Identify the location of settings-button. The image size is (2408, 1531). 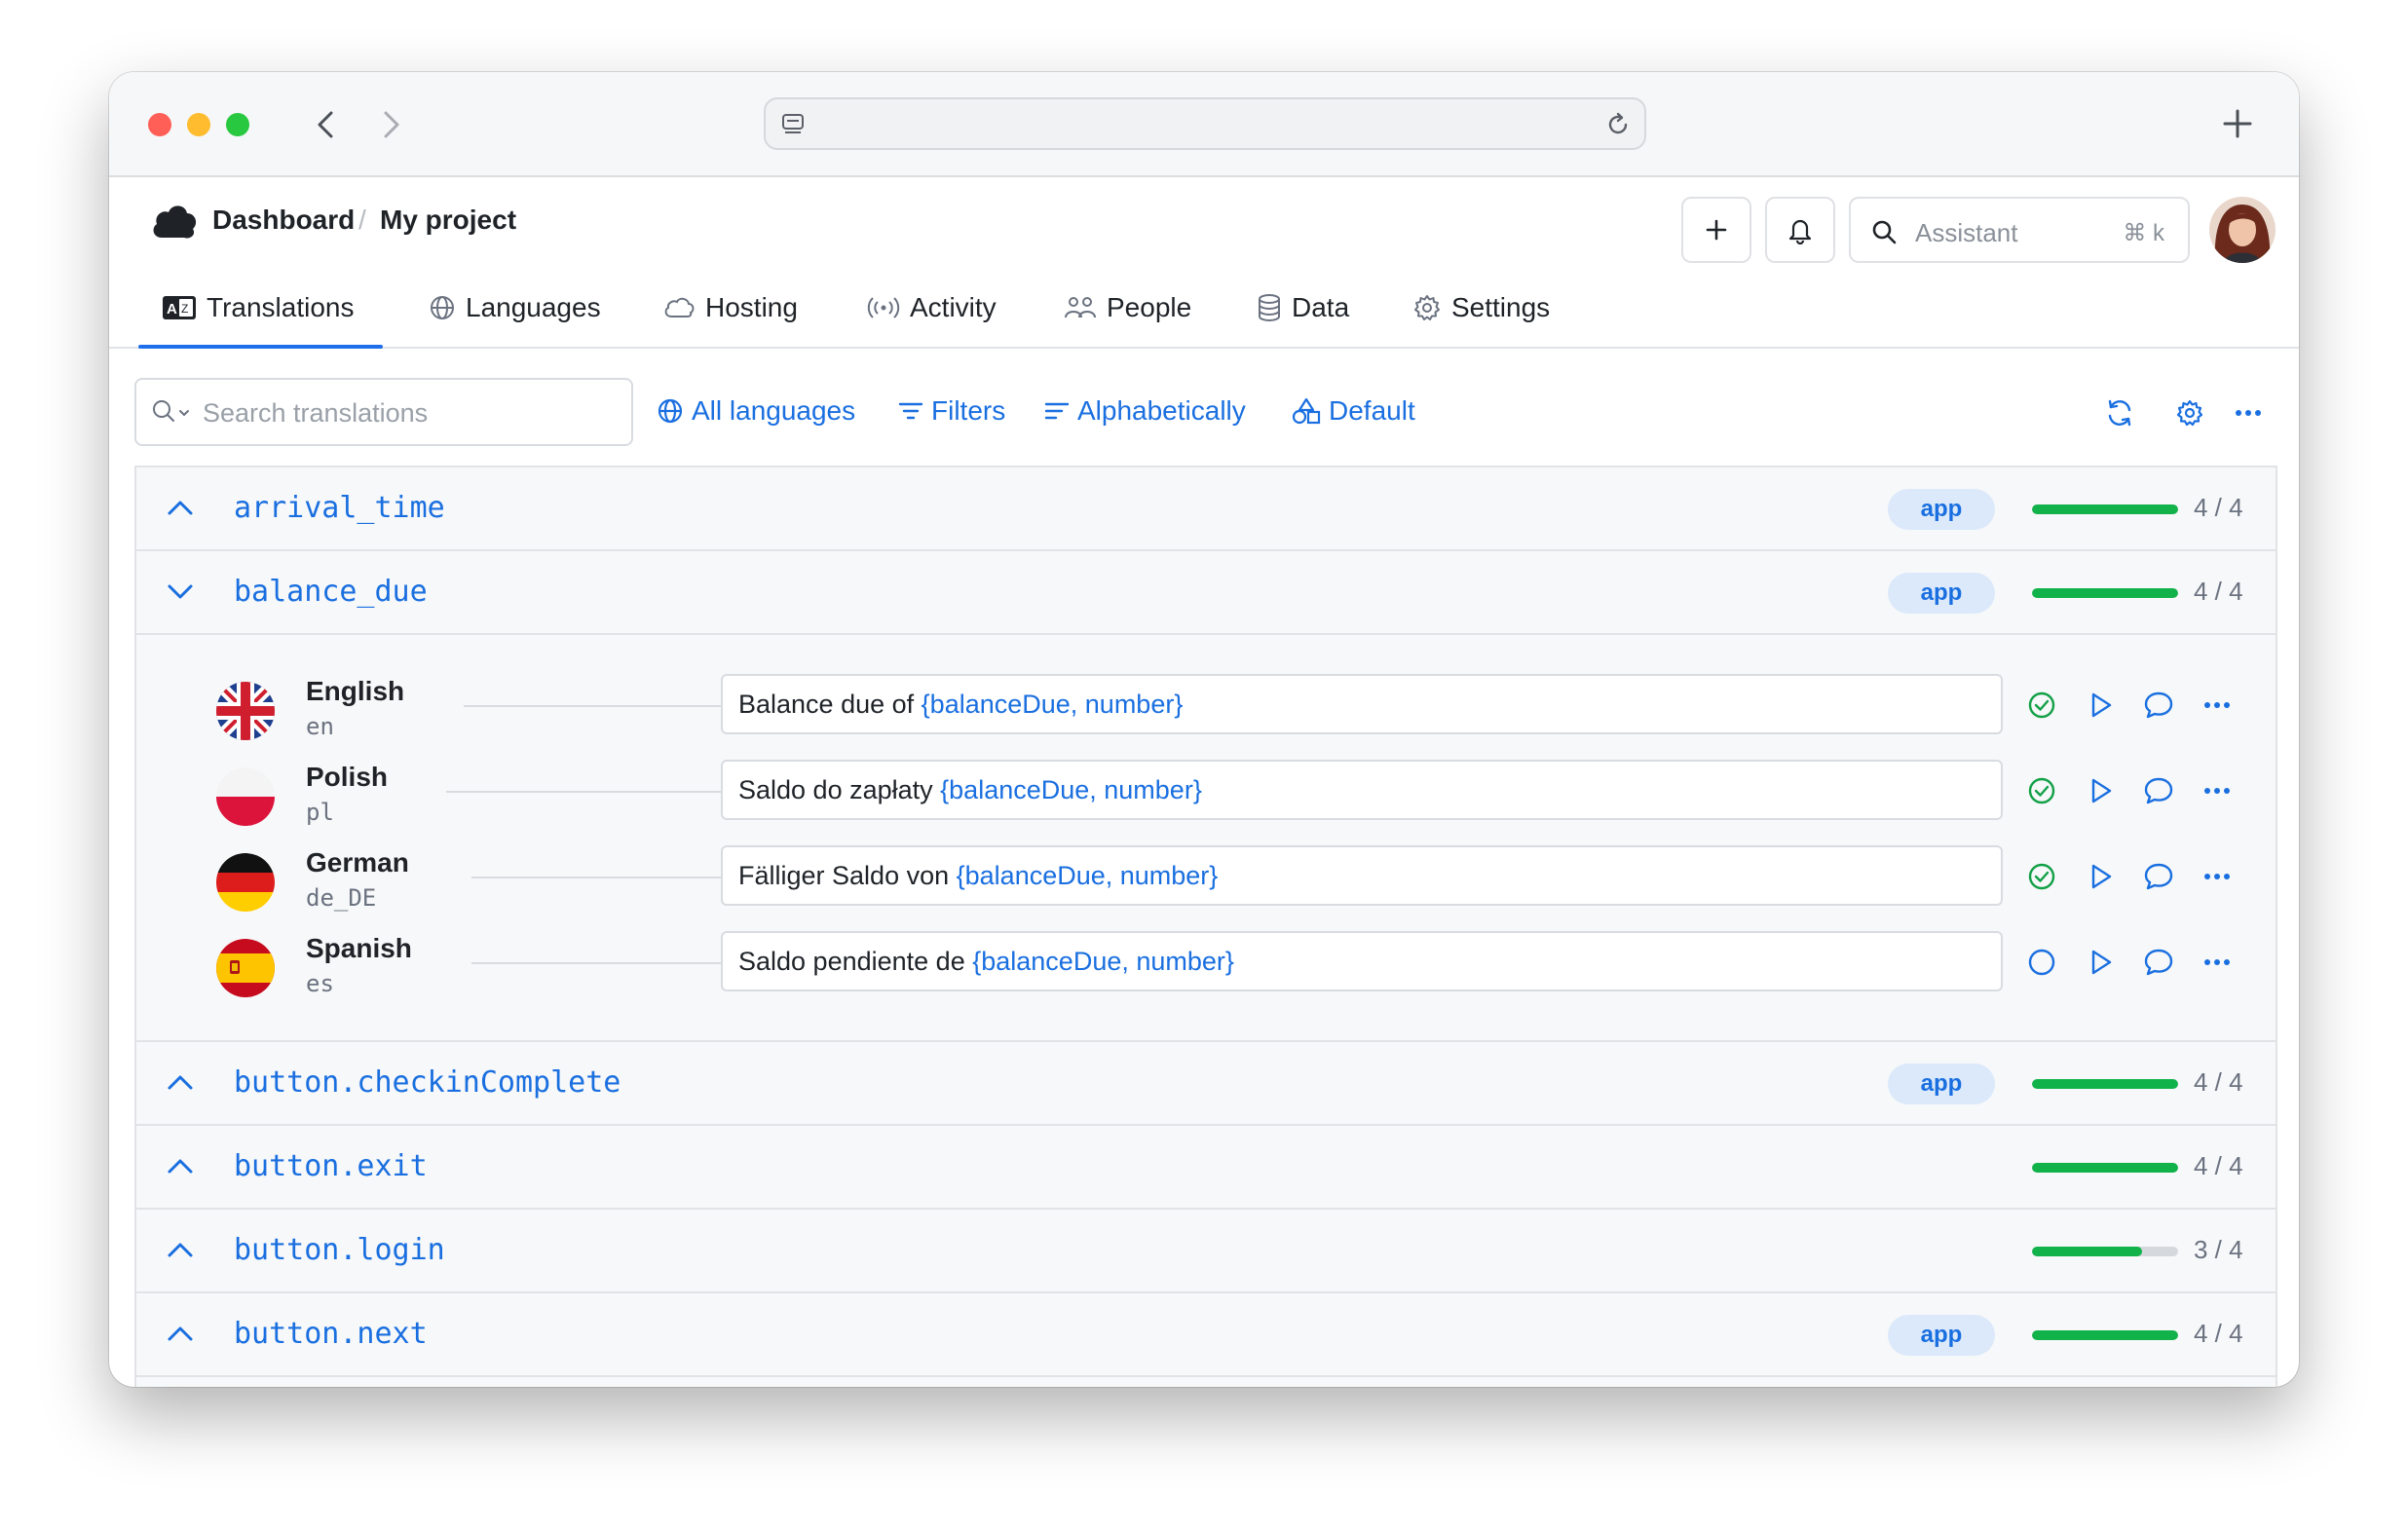
(2189, 412).